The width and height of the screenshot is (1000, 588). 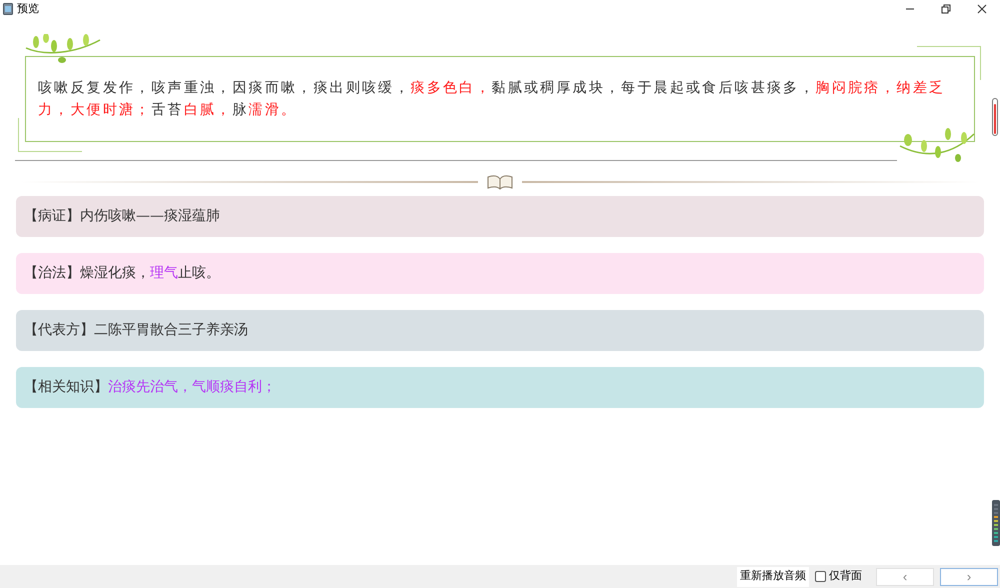 What do you see at coordinates (995, 117) in the screenshot?
I see `scrollbar-thumb` at bounding box center [995, 117].